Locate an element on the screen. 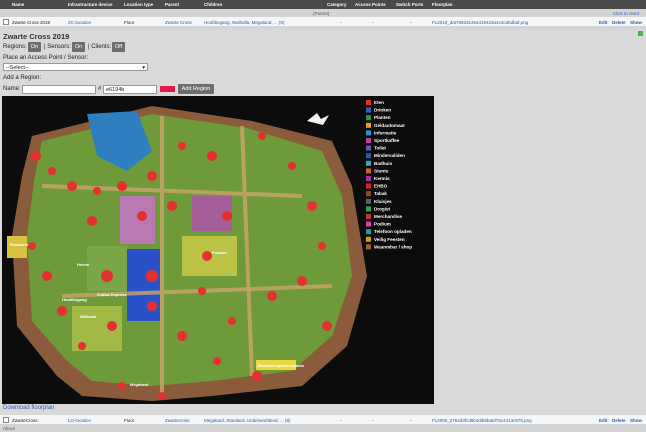  legend-item: Mindervaliden is located at coordinates (389, 155).